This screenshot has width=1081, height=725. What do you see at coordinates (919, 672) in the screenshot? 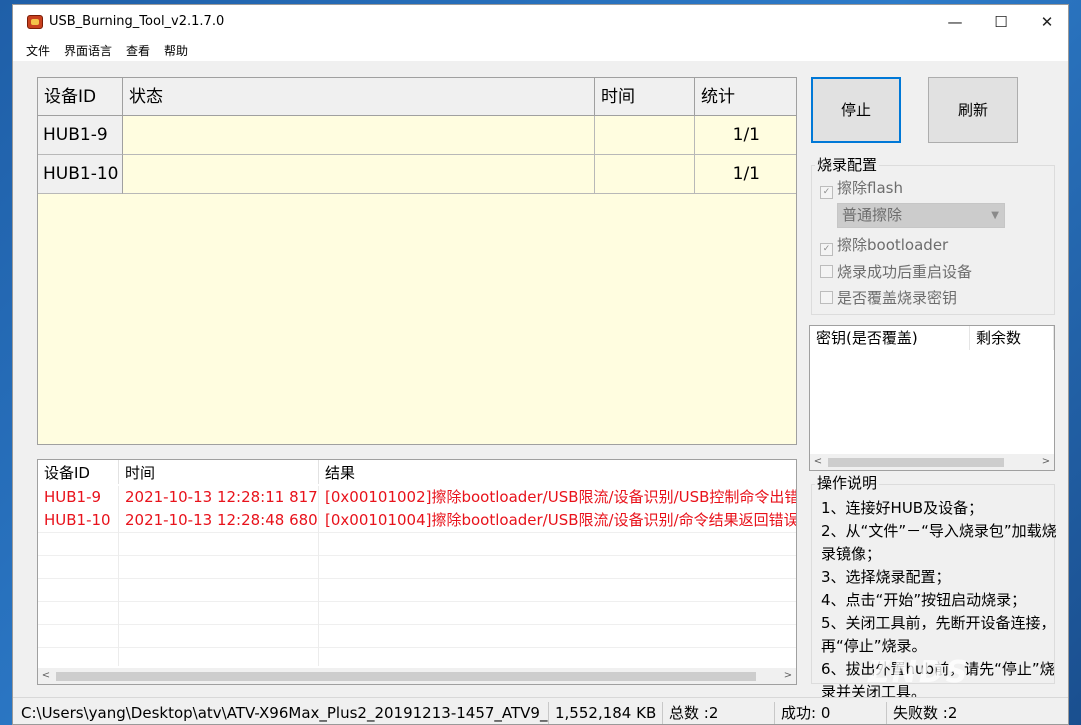
I see `watermark-text: ZNDS` at bounding box center [919, 672].